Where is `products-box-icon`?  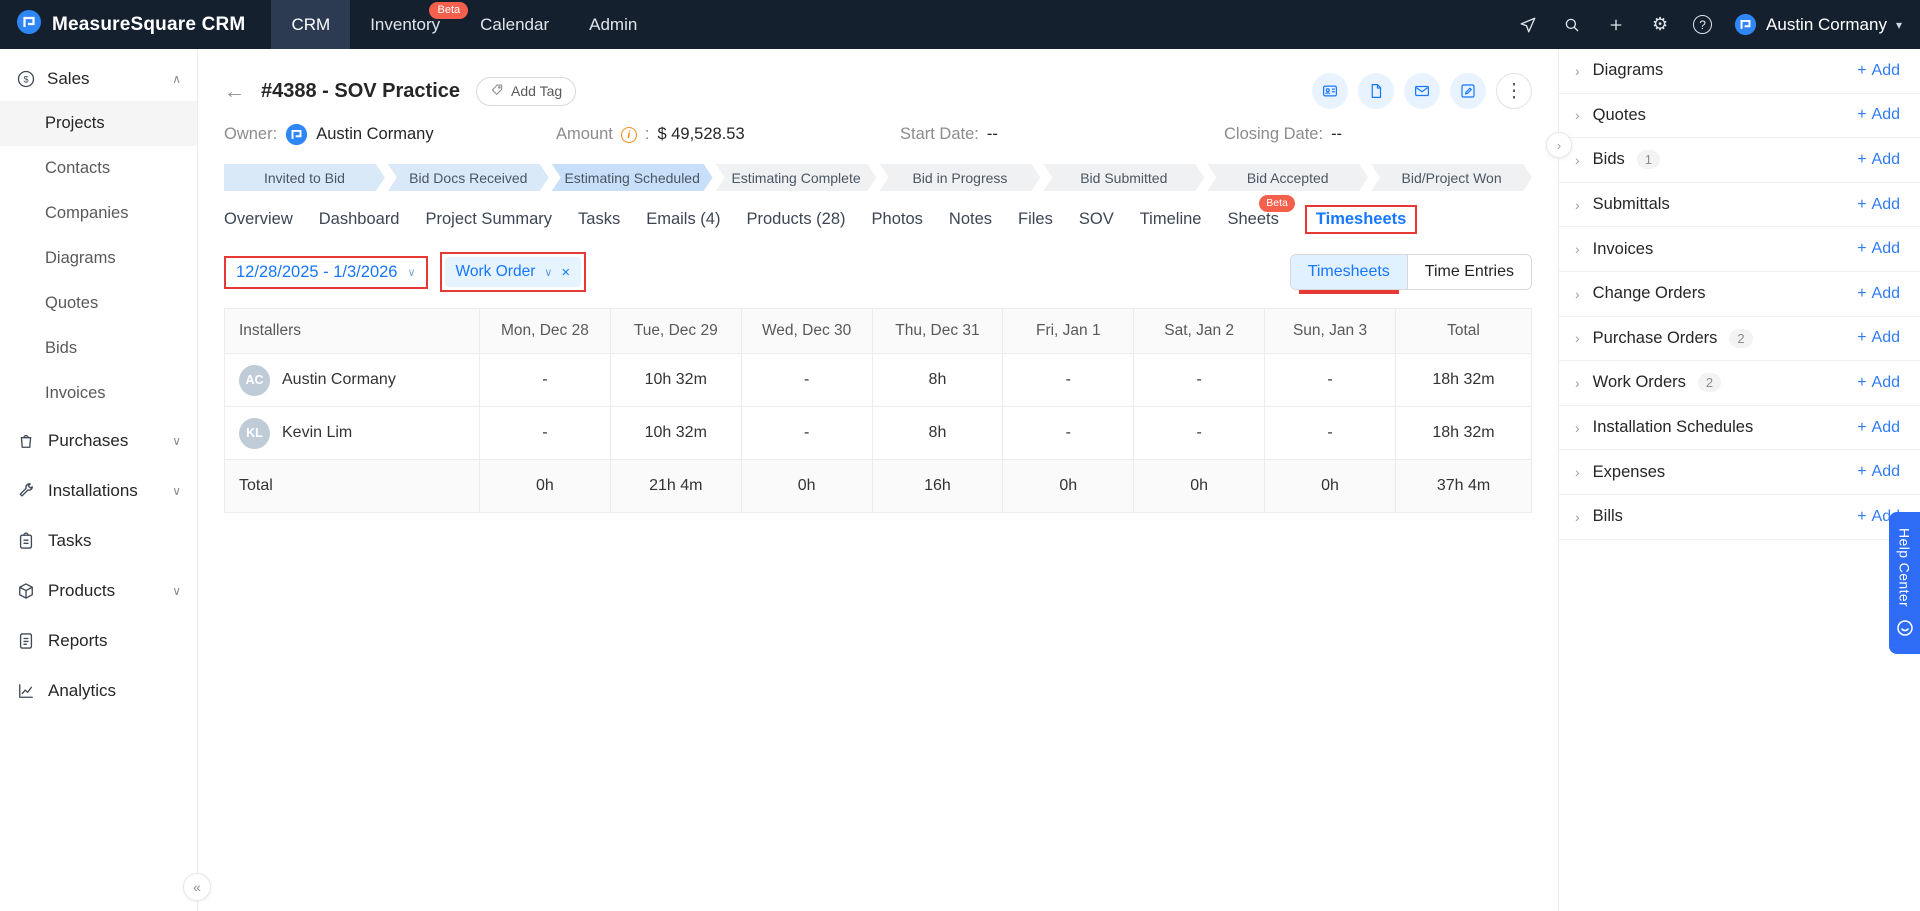 products-box-icon is located at coordinates (26, 591).